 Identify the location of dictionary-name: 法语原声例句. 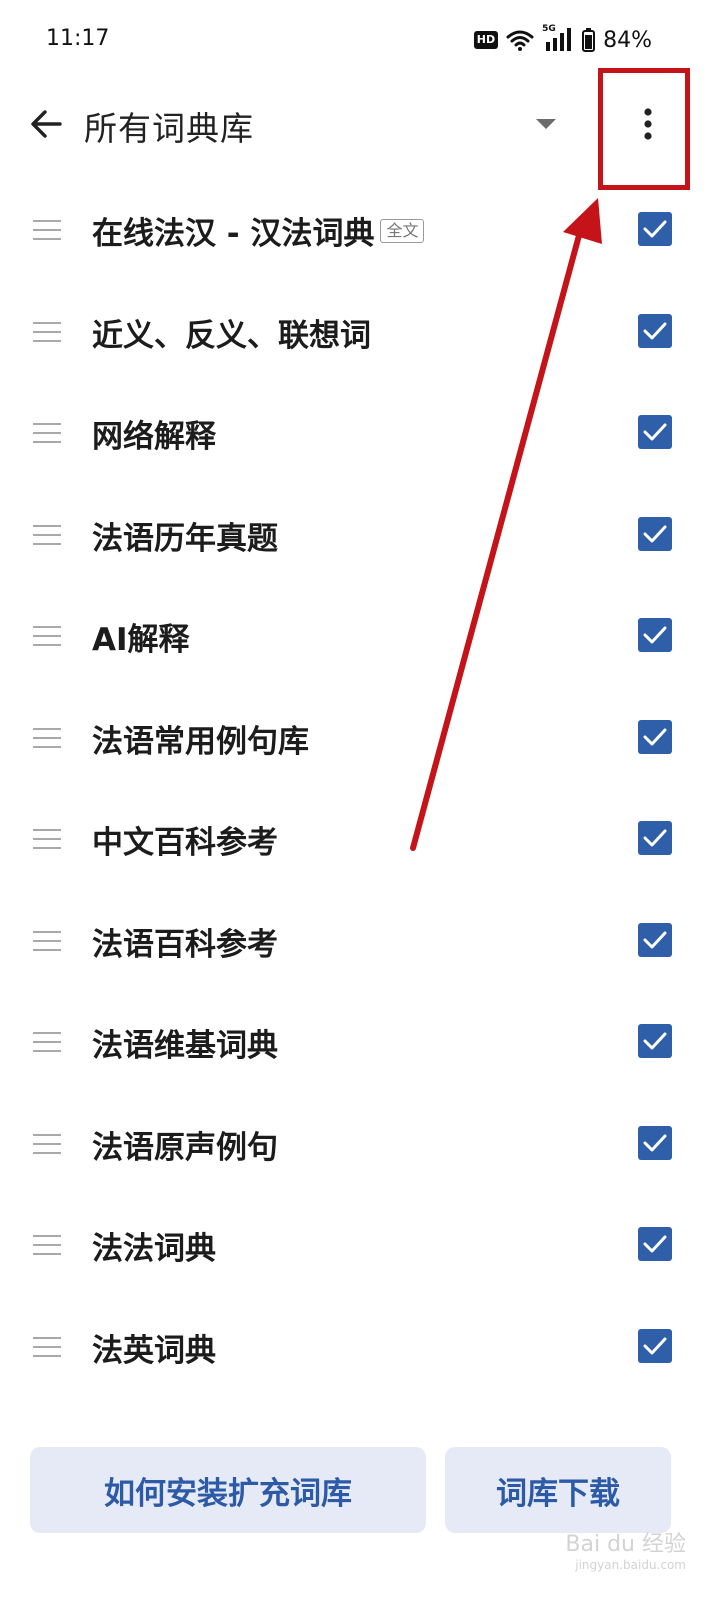
(185, 1144).